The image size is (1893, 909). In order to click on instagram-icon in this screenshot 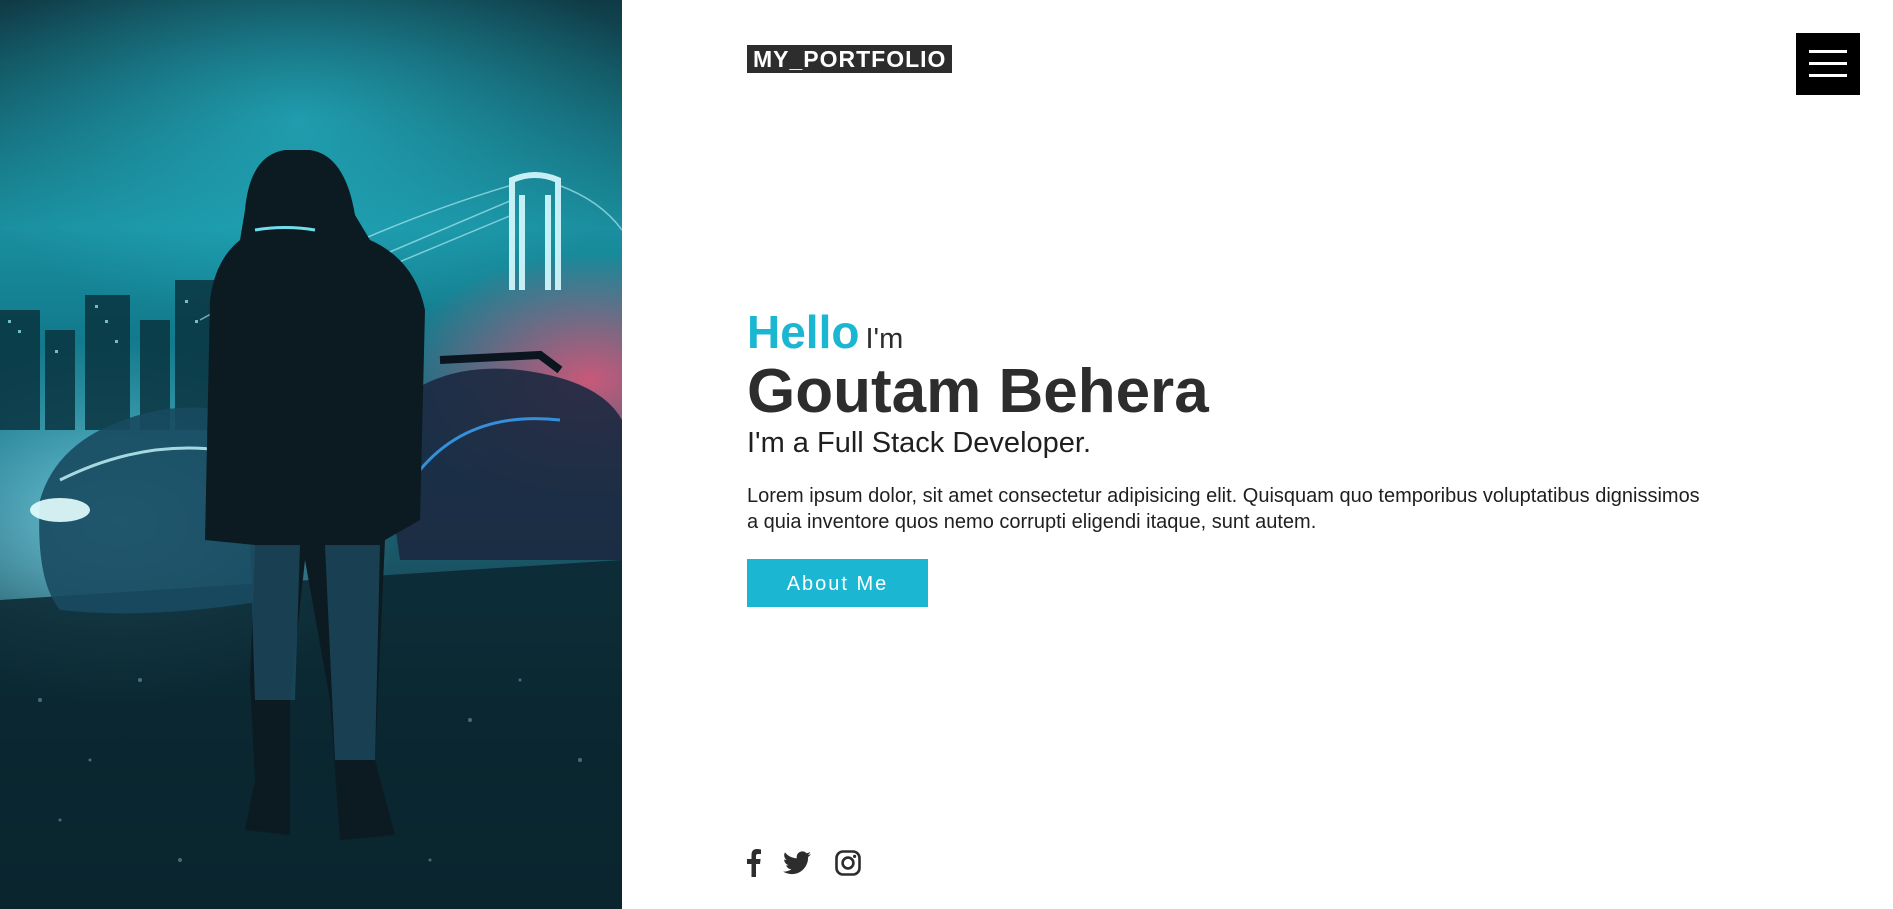, I will do `click(848, 863)`.